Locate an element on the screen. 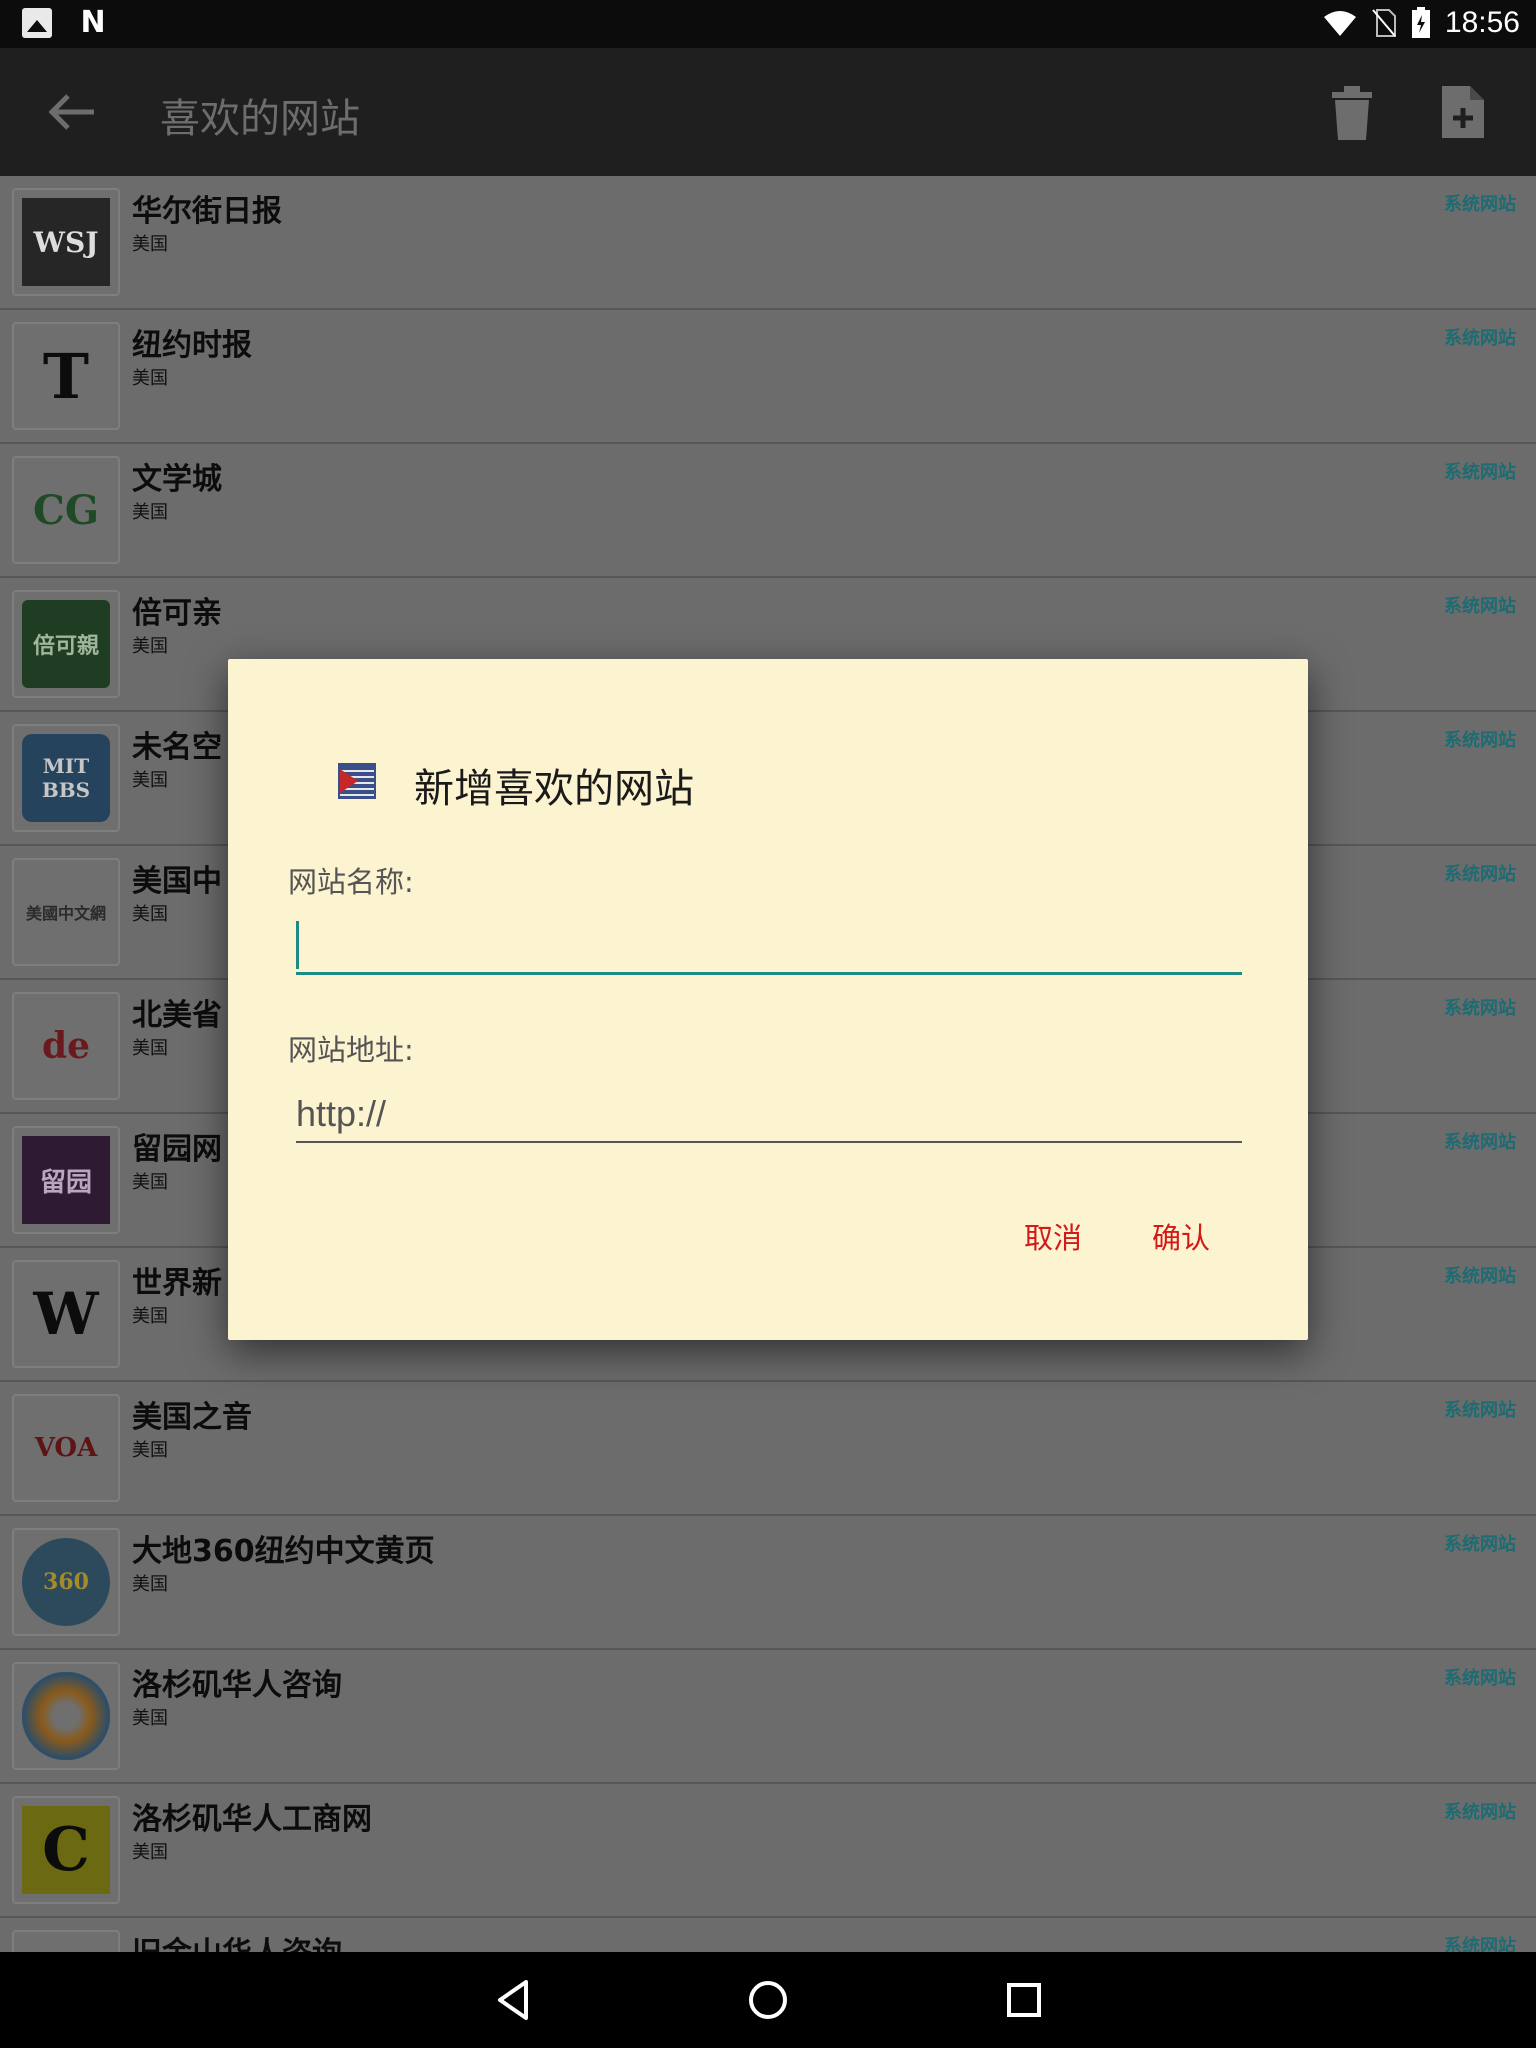 This screenshot has height=2048, width=1536. site-logo: 留园 is located at coordinates (66, 1180).